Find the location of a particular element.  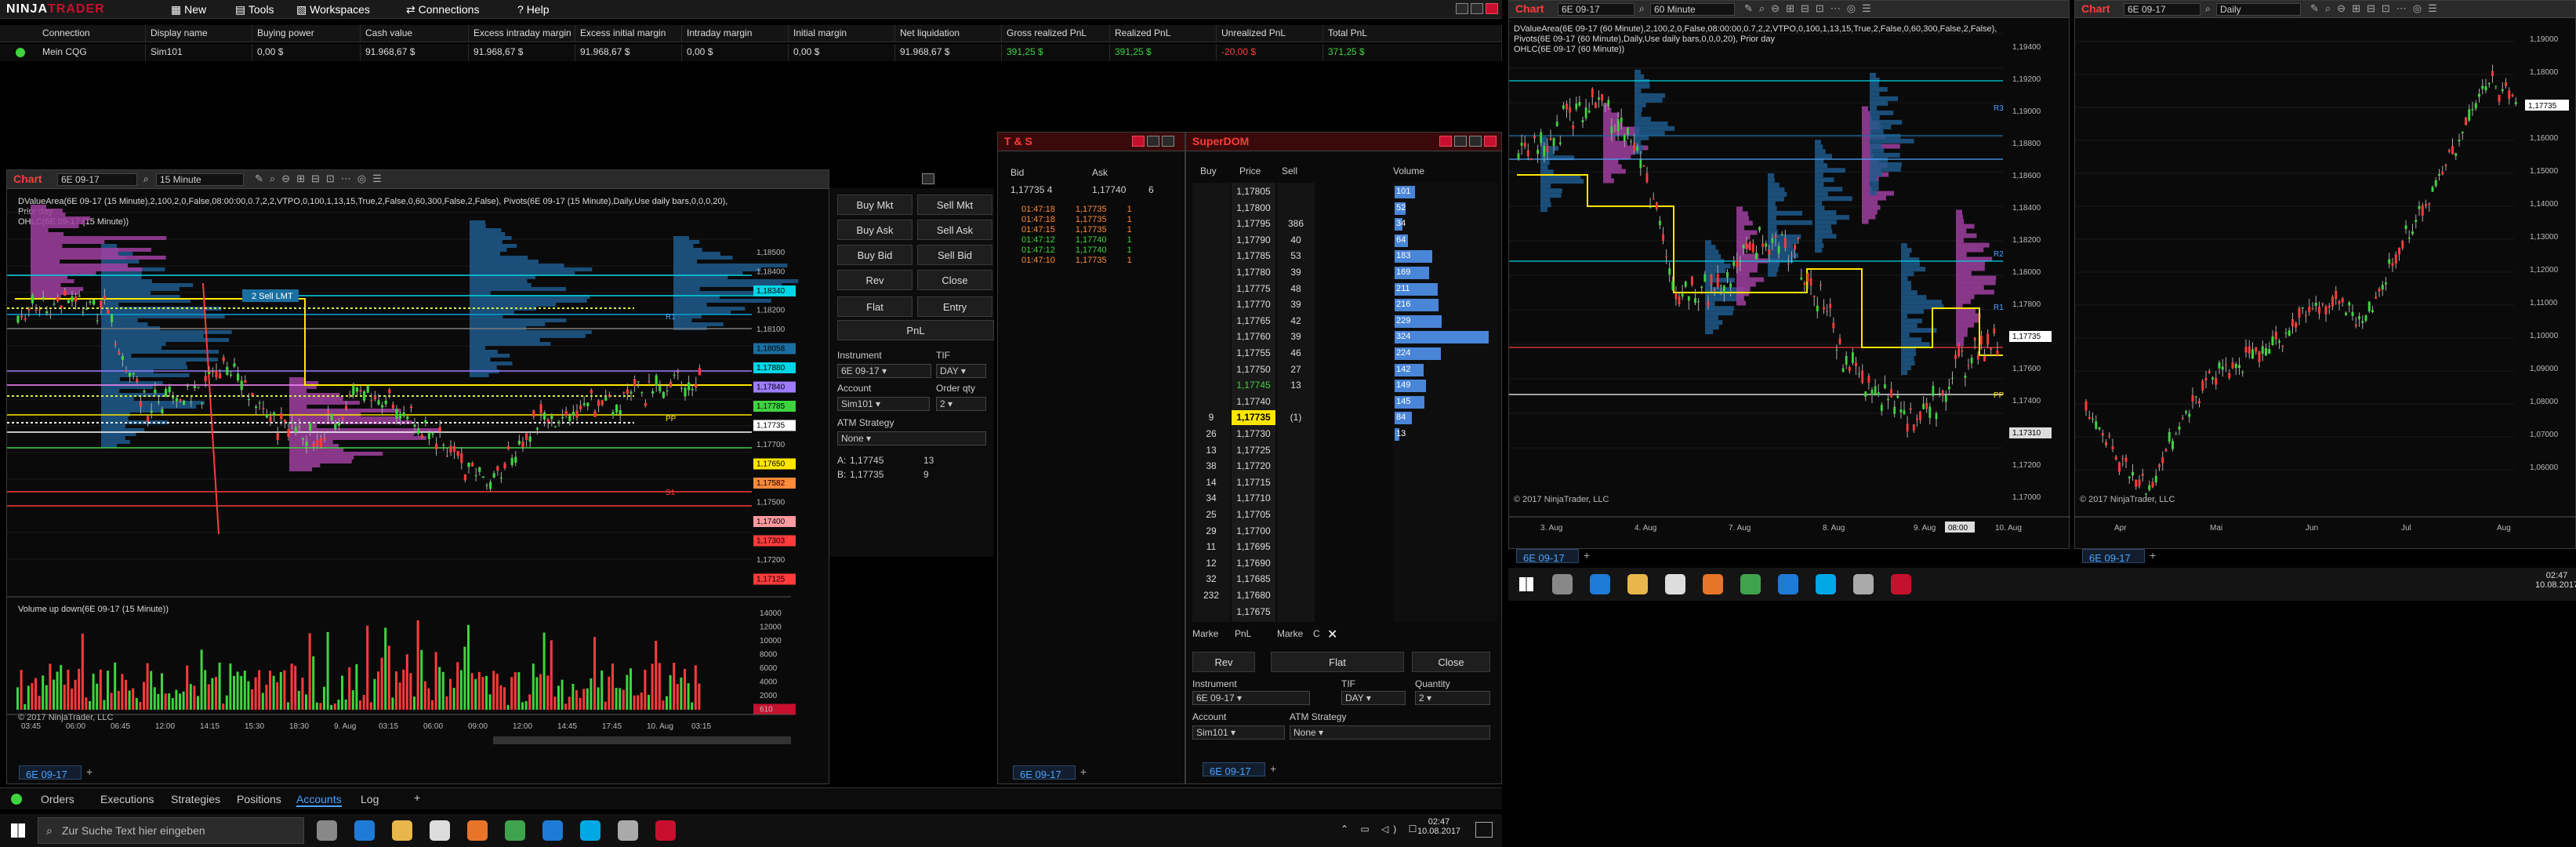

close-icon: ✕ is located at coordinates (1332, 634).